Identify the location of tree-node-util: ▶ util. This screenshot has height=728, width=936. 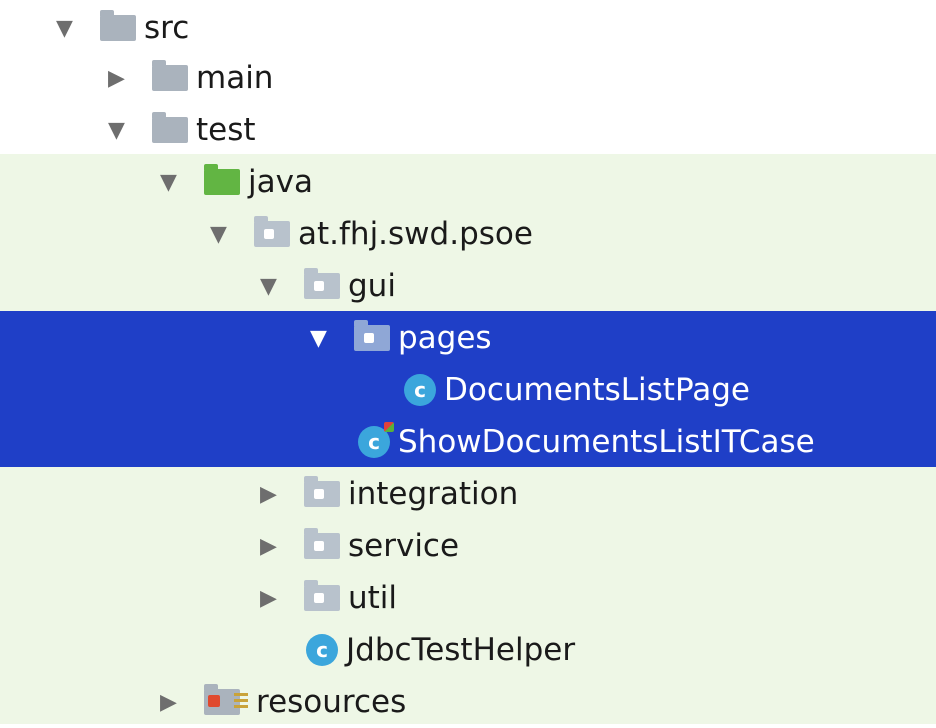
(468, 598).